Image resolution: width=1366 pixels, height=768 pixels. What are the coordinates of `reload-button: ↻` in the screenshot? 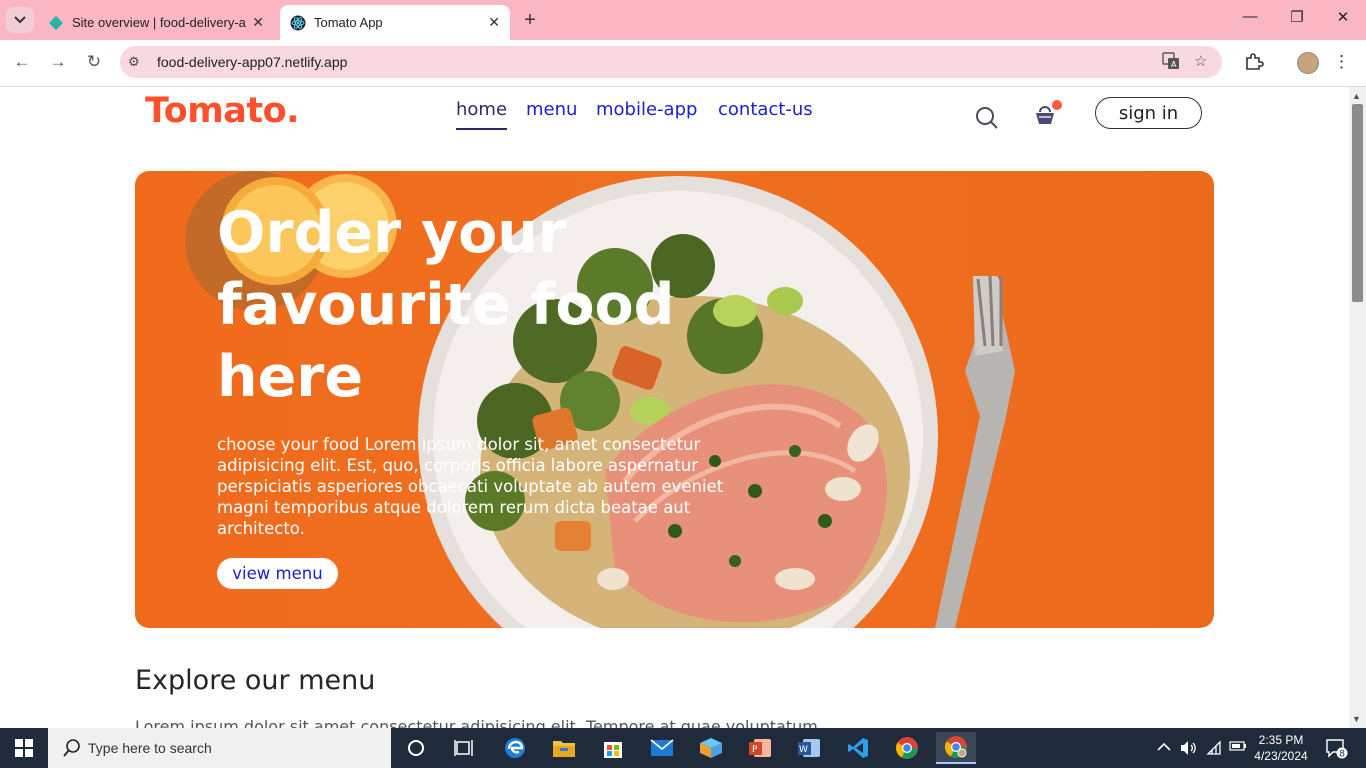 It's located at (94, 62).